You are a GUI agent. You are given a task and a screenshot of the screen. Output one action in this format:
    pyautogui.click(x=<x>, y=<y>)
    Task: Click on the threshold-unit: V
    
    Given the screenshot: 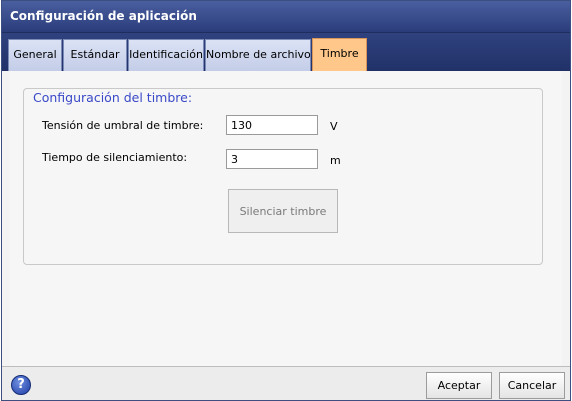 What is the action you would take?
    pyautogui.click(x=334, y=126)
    